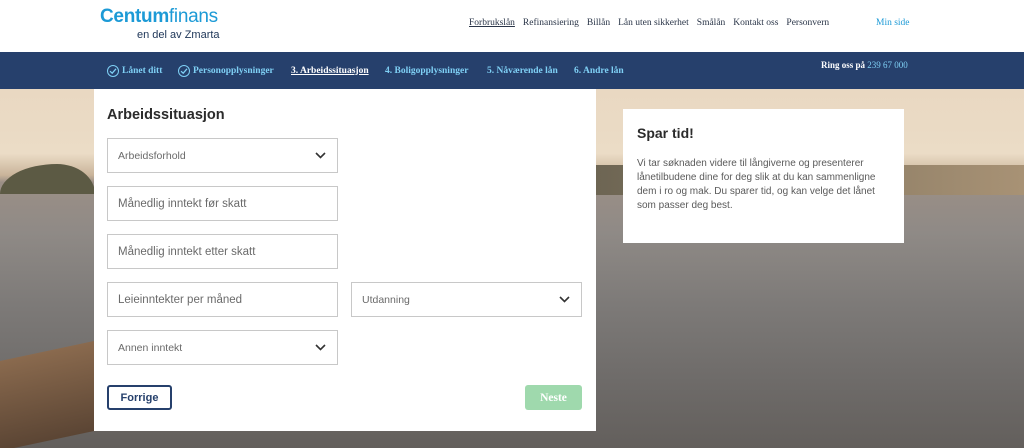 This screenshot has width=1024, height=448. Describe the element at coordinates (653, 25) in the screenshot. I see `nav-lan-uten-sikkerhet: Lån uten sikkerhet` at that location.